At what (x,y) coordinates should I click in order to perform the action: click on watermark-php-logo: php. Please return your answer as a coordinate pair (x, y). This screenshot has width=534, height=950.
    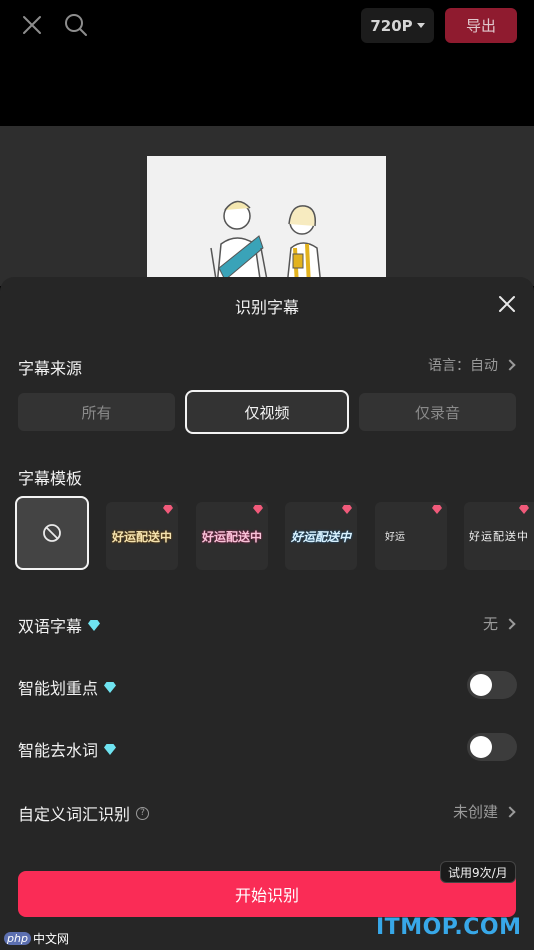
    Looking at the image, I should click on (17, 938).